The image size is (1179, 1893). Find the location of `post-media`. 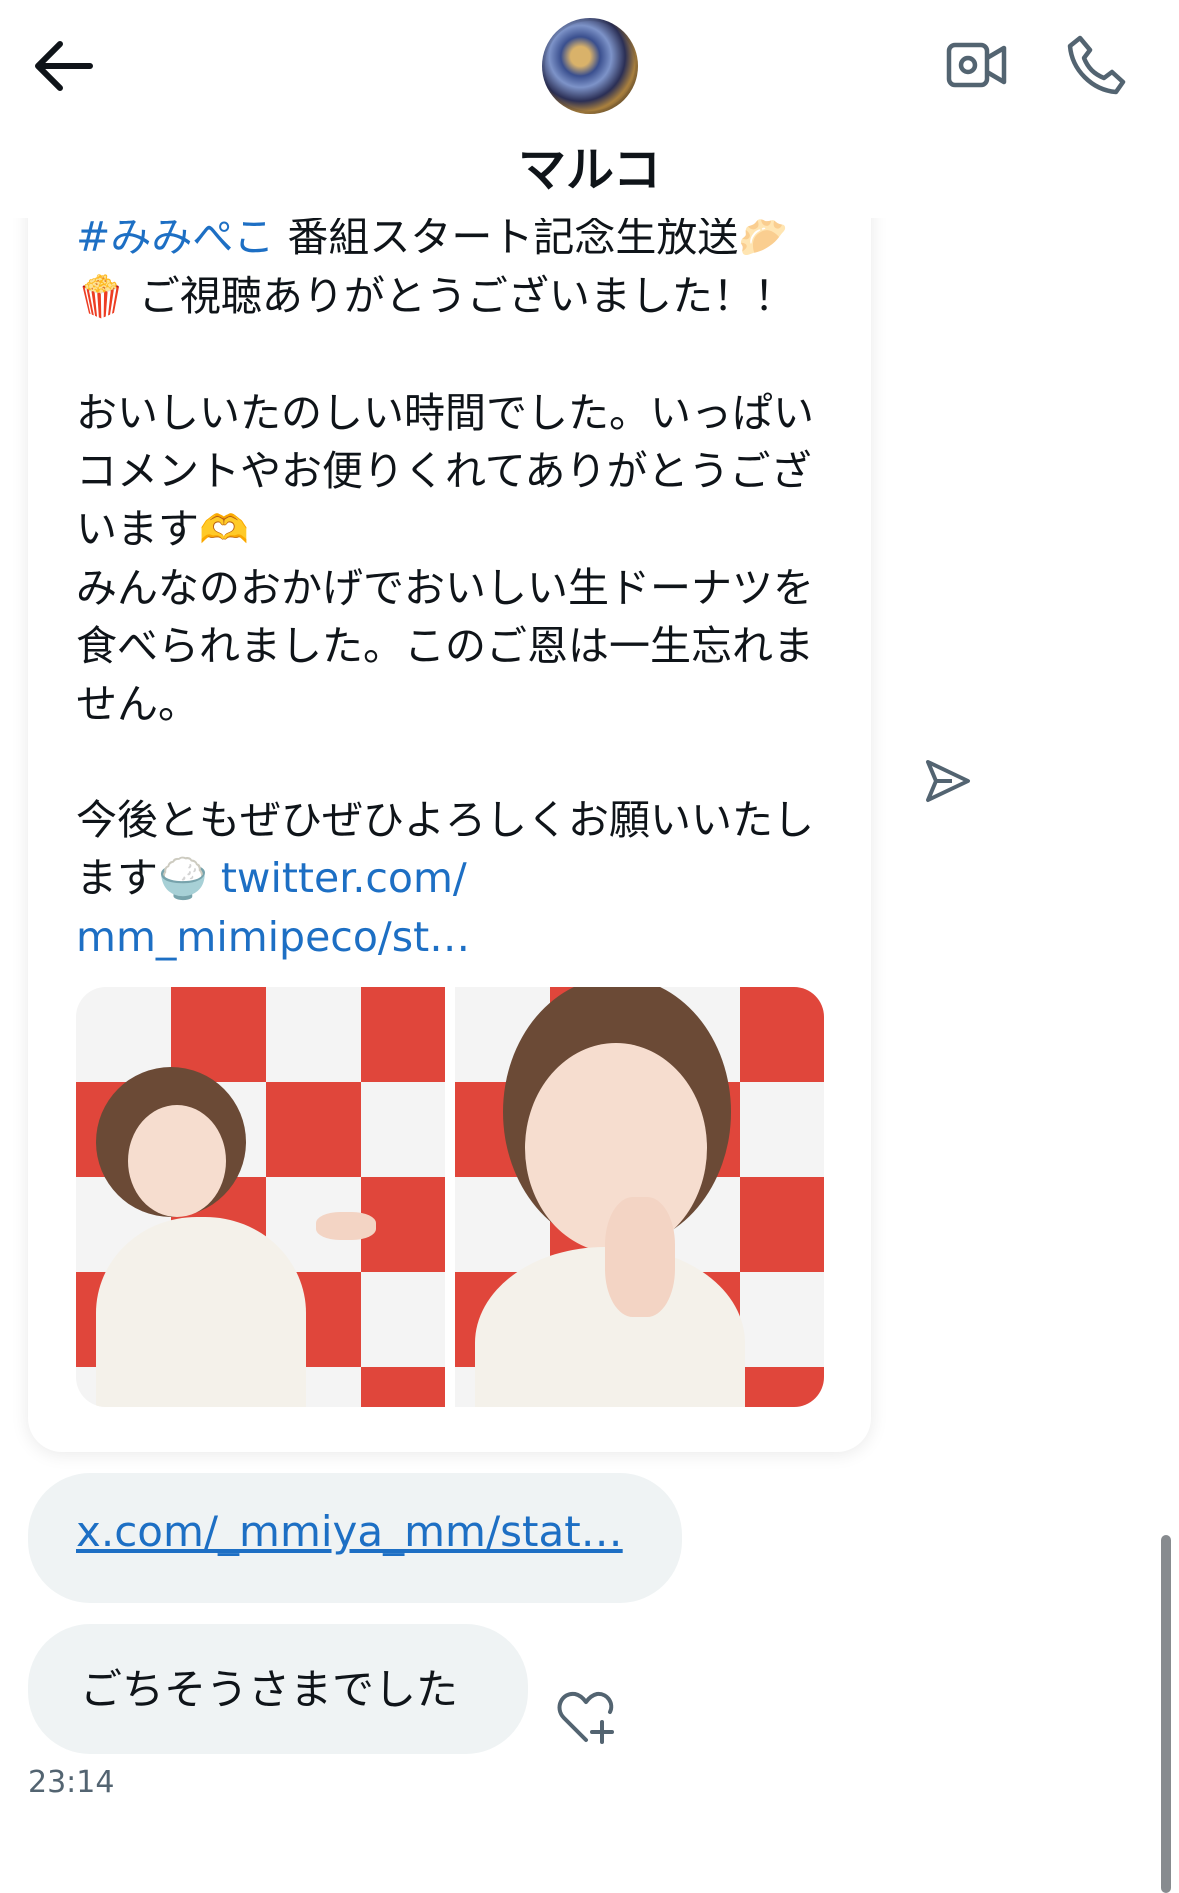

post-media is located at coordinates (450, 1197).